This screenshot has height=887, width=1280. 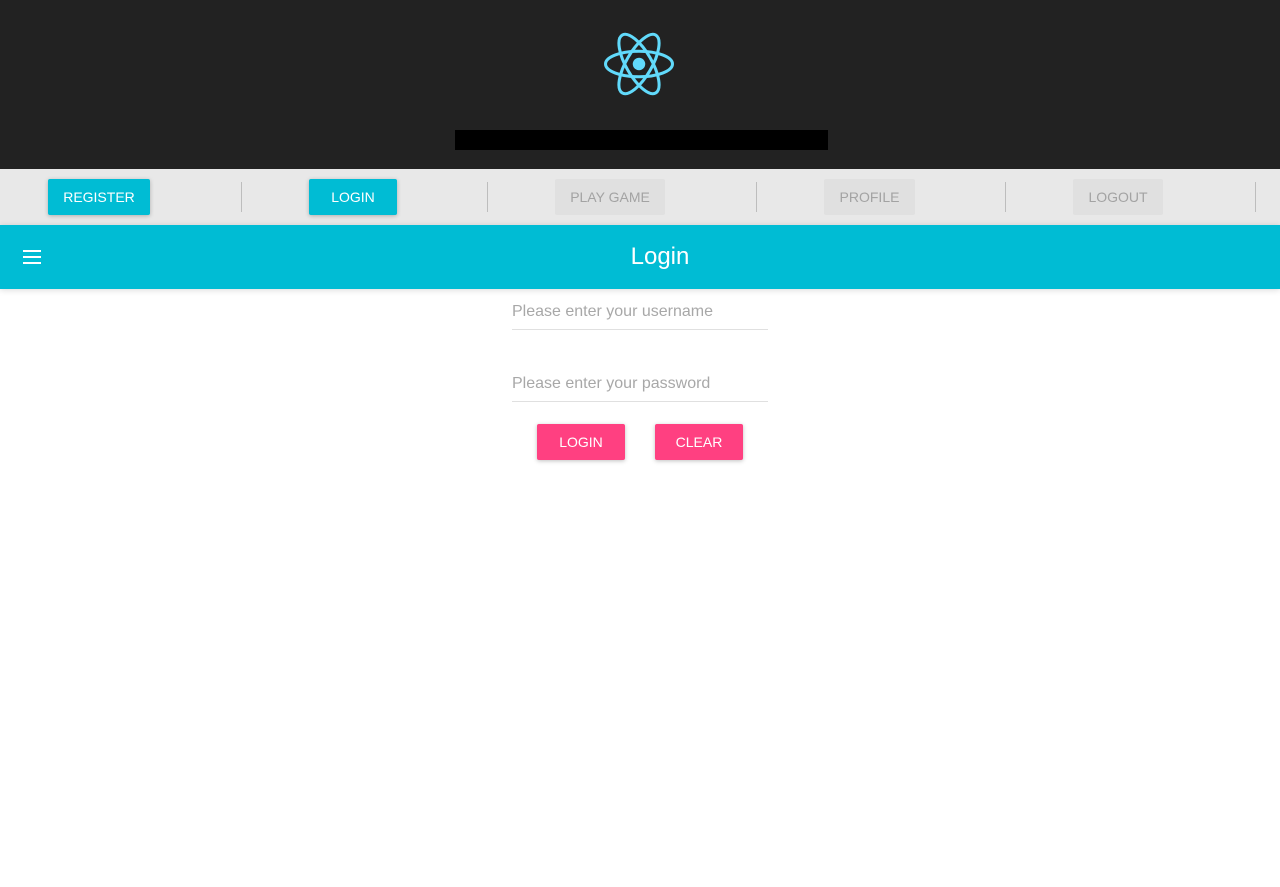 I want to click on nav-play-game-button: PLAY GAME, so click(x=610, y=197).